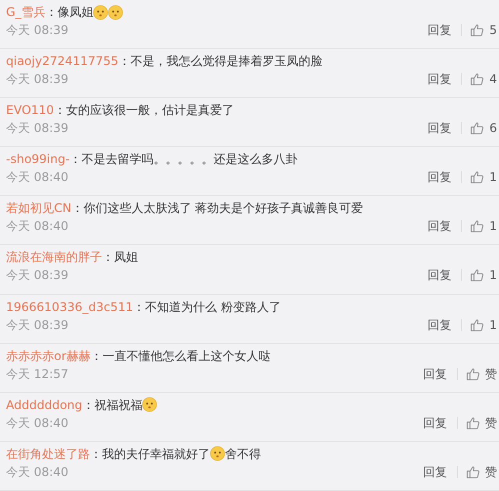  What do you see at coordinates (37, 374) in the screenshot?
I see `timestamp: 今天 12:57` at bounding box center [37, 374].